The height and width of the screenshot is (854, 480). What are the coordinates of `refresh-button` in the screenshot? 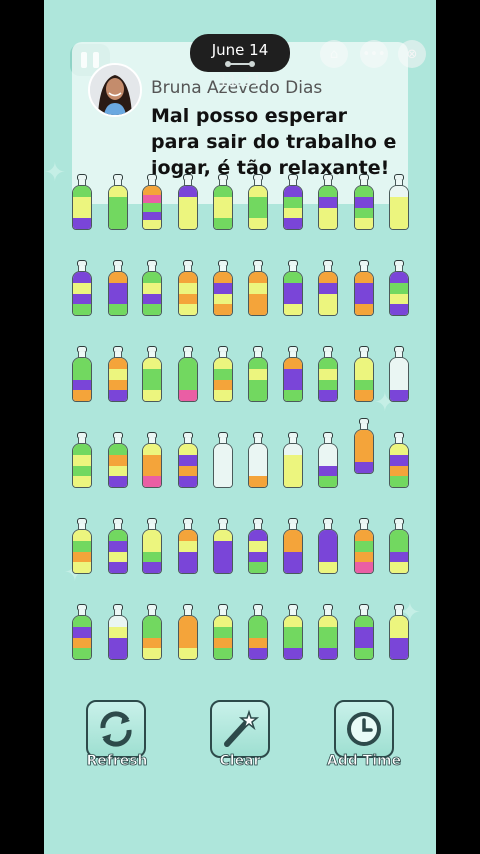 It's located at (116, 729).